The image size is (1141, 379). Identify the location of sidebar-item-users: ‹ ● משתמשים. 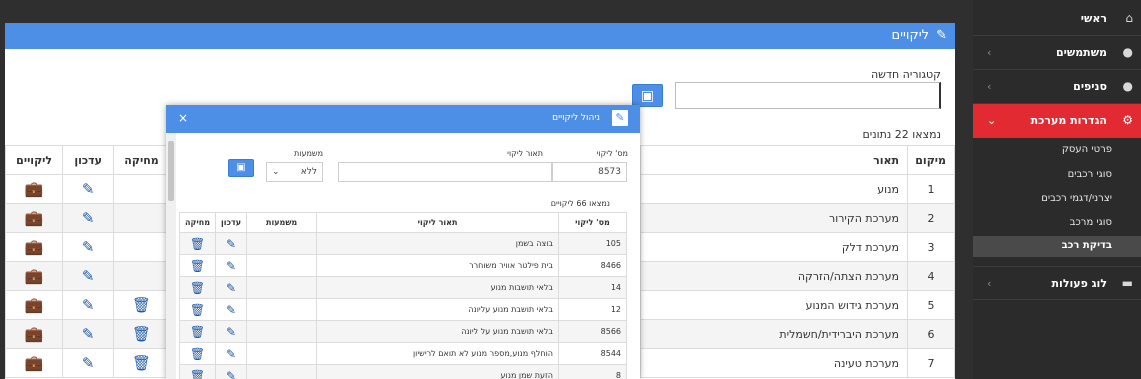
(1057, 53).